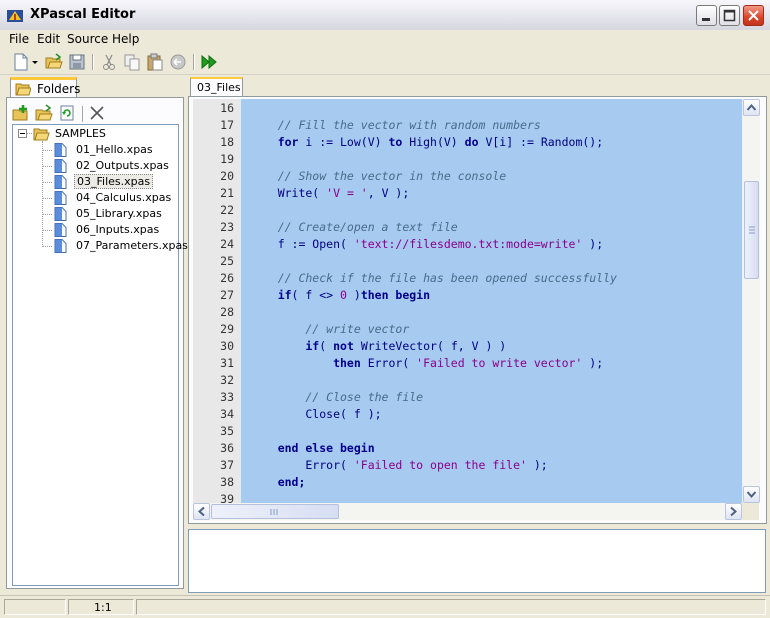  Describe the element at coordinates (227, 142) in the screenshot. I see `line-number: 18` at that location.